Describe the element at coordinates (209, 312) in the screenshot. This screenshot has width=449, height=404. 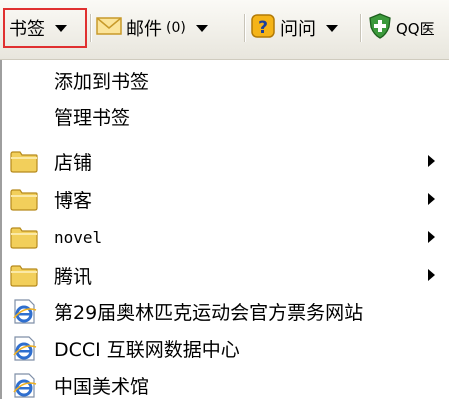
I see `menu-item-label: 第29届奥林匹克运动会官方票务网站` at that location.